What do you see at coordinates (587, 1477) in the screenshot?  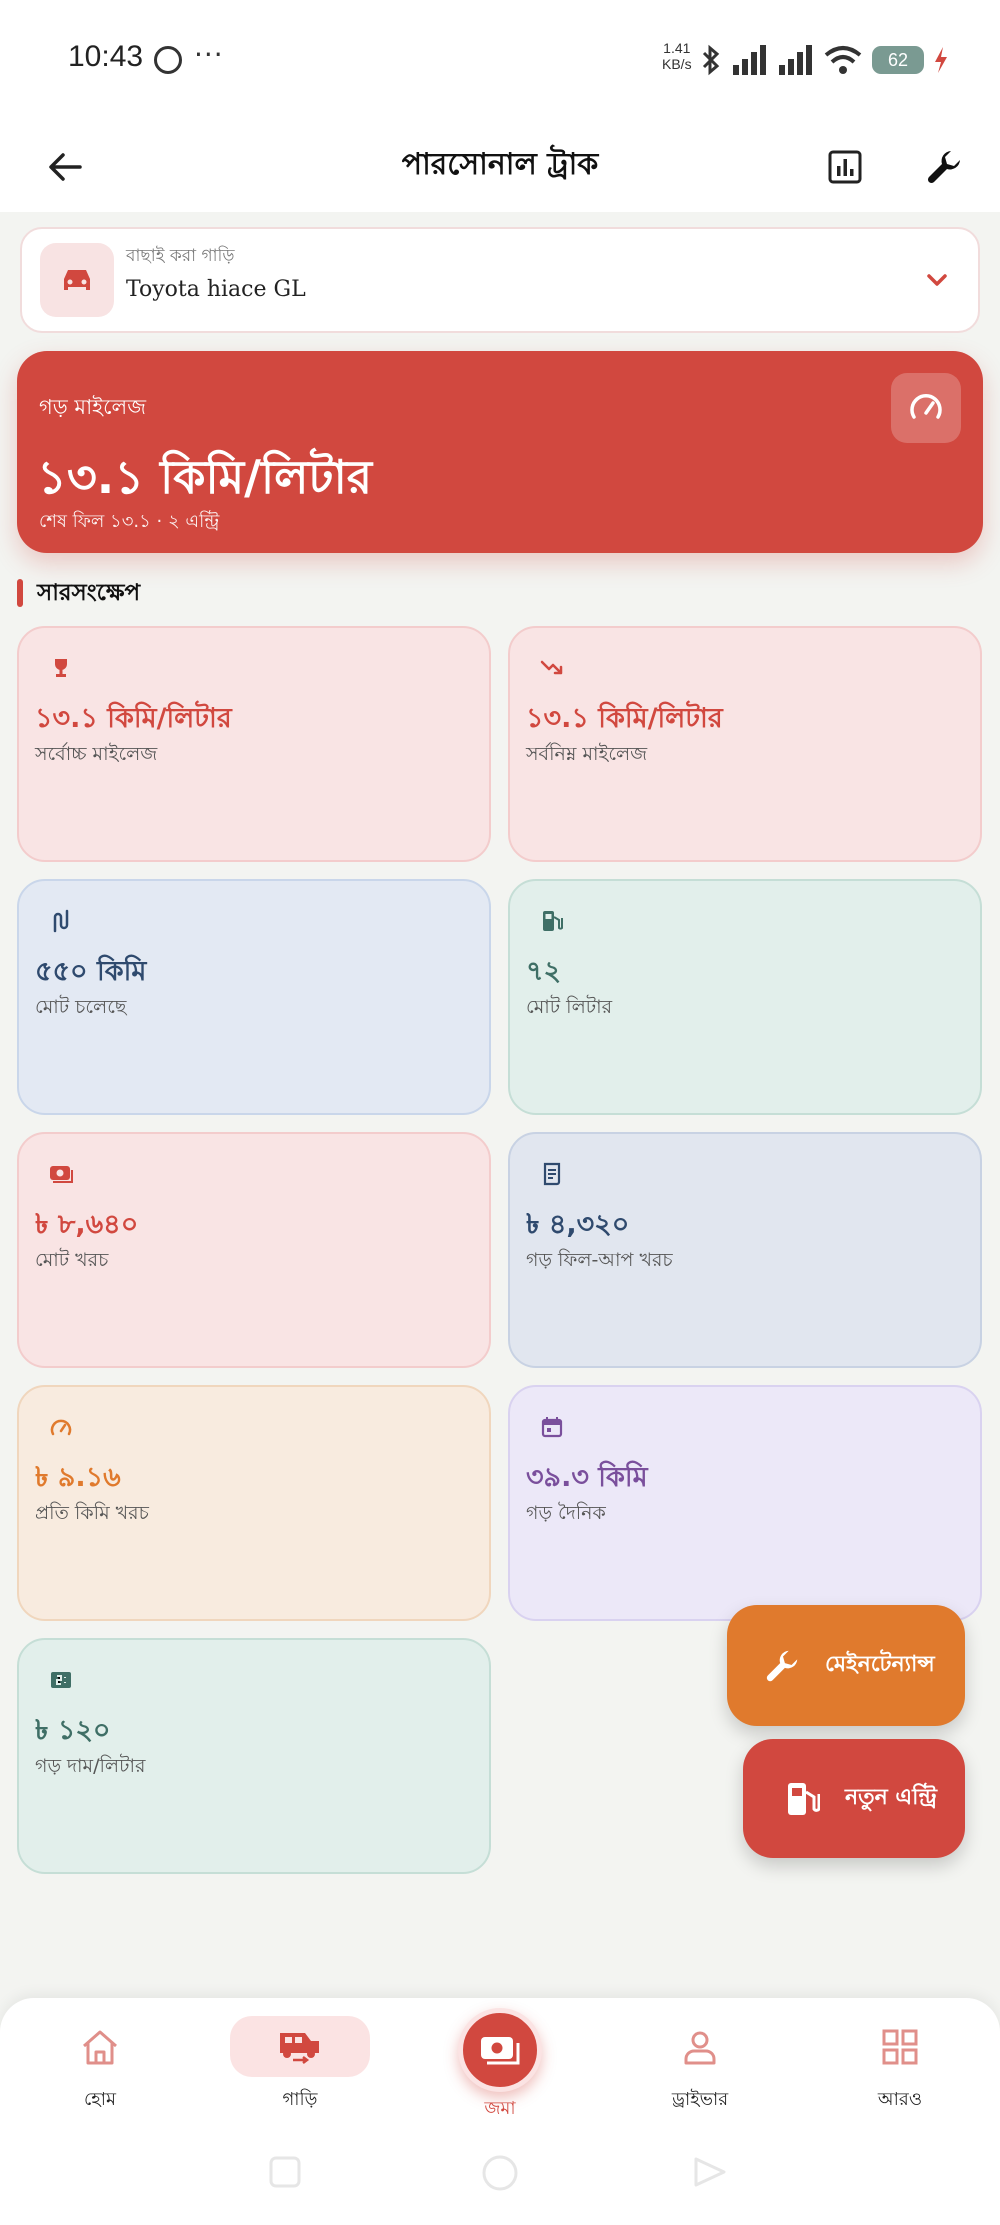 I see `stat-value: ৩৯.৩ কিমি` at bounding box center [587, 1477].